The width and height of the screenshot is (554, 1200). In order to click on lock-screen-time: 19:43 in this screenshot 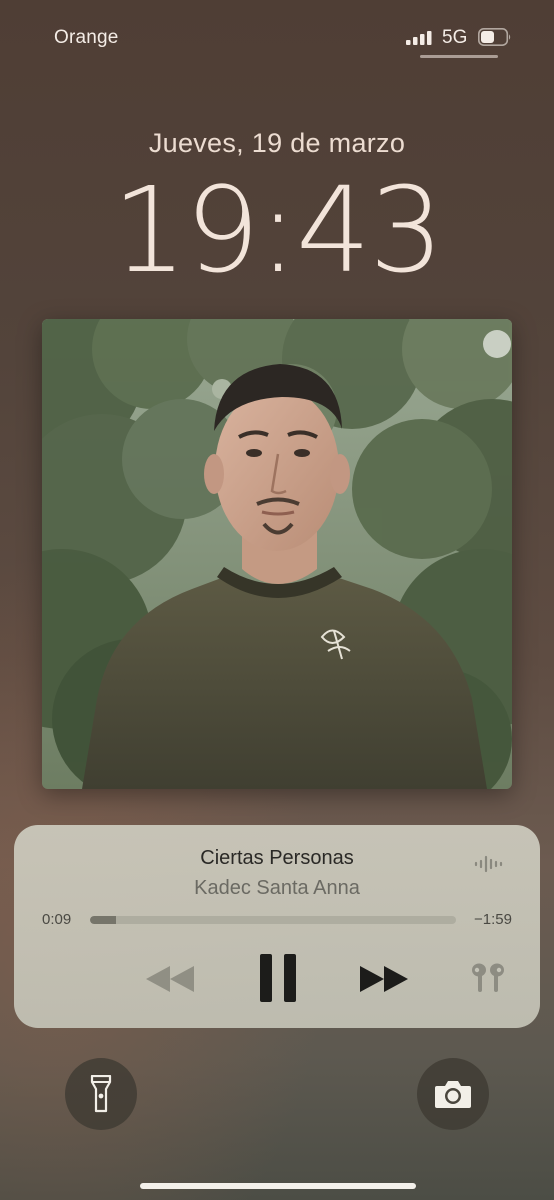, I will do `click(277, 230)`.